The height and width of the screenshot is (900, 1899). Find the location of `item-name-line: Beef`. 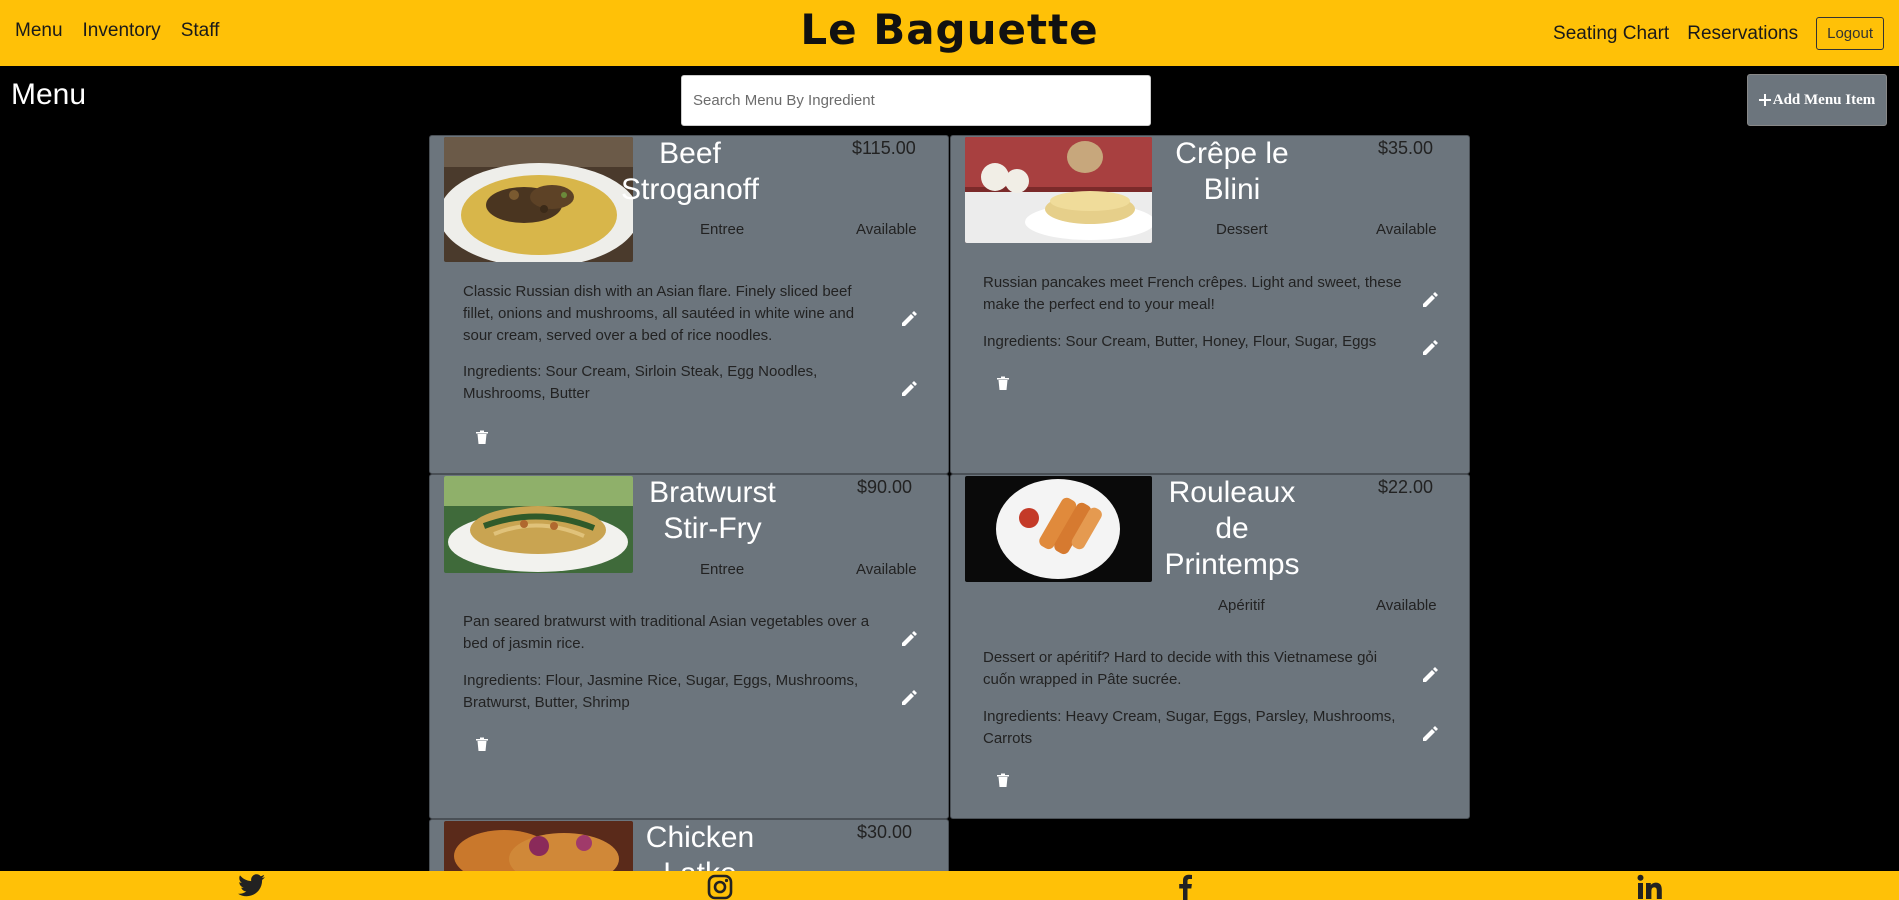

item-name-line: Beef is located at coordinates (690, 153).